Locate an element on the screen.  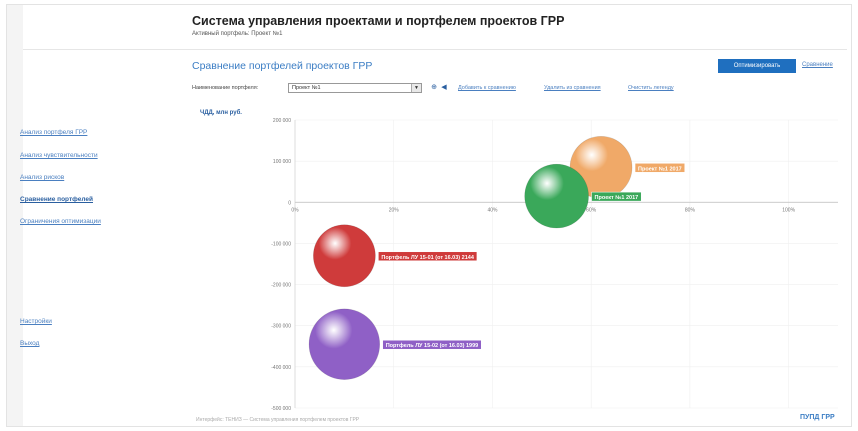
compare-link: Сравнение is located at coordinates (817, 65).